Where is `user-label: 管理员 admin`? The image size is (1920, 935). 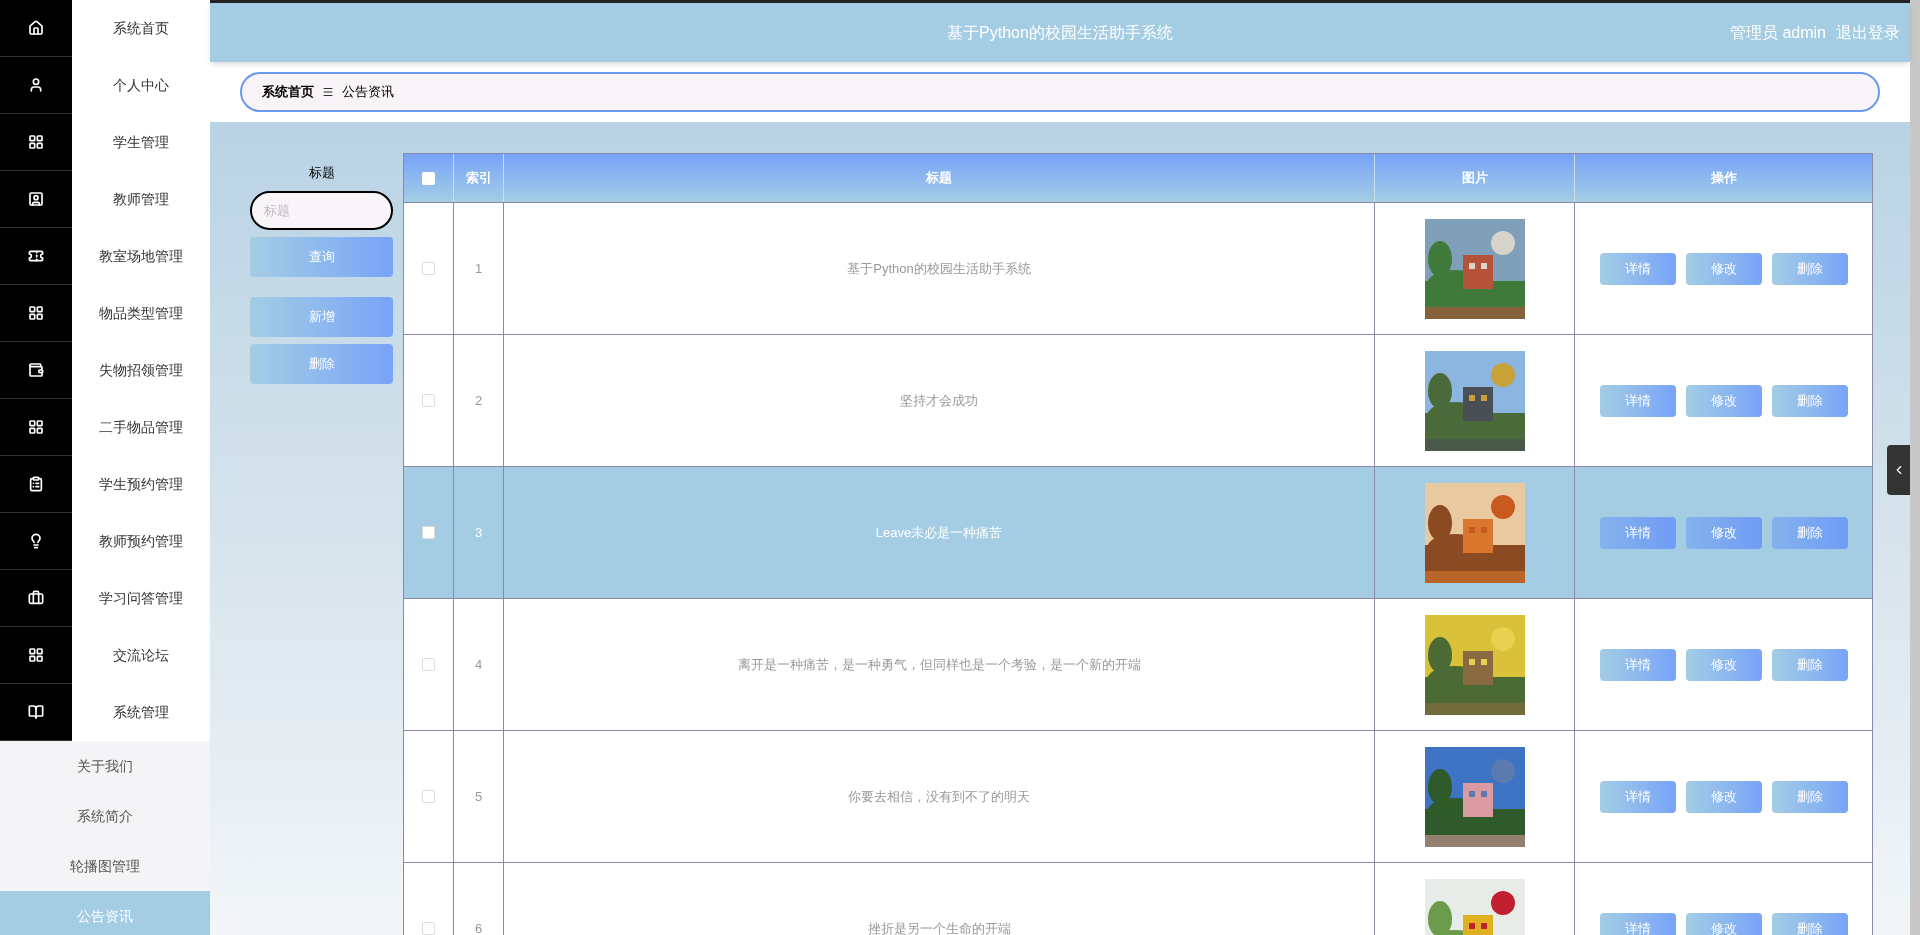 user-label: 管理员 admin is located at coordinates (1777, 32).